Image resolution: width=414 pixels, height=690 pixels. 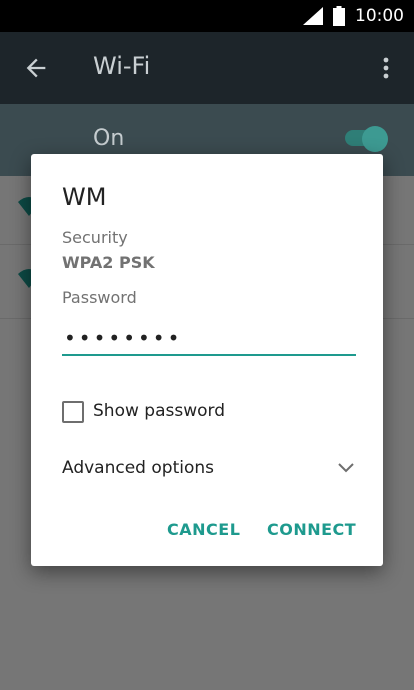 I want to click on back-arrow-icon, so click(x=36, y=68).